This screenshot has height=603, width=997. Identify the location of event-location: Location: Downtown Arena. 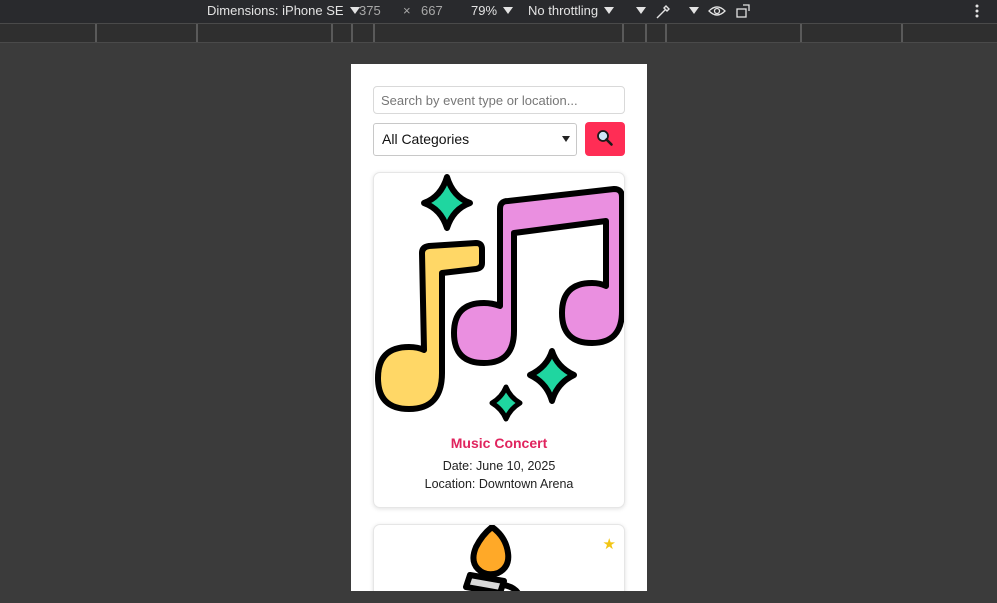
(499, 484).